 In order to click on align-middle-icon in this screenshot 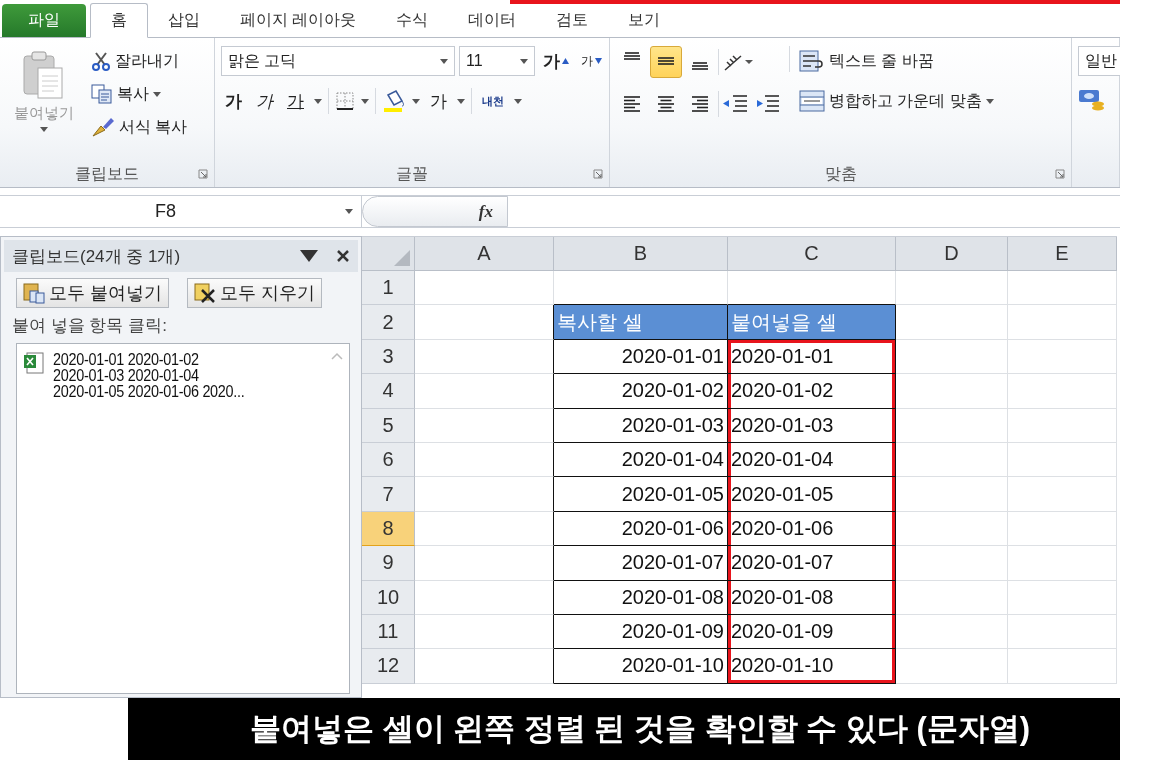, I will do `click(666, 62)`.